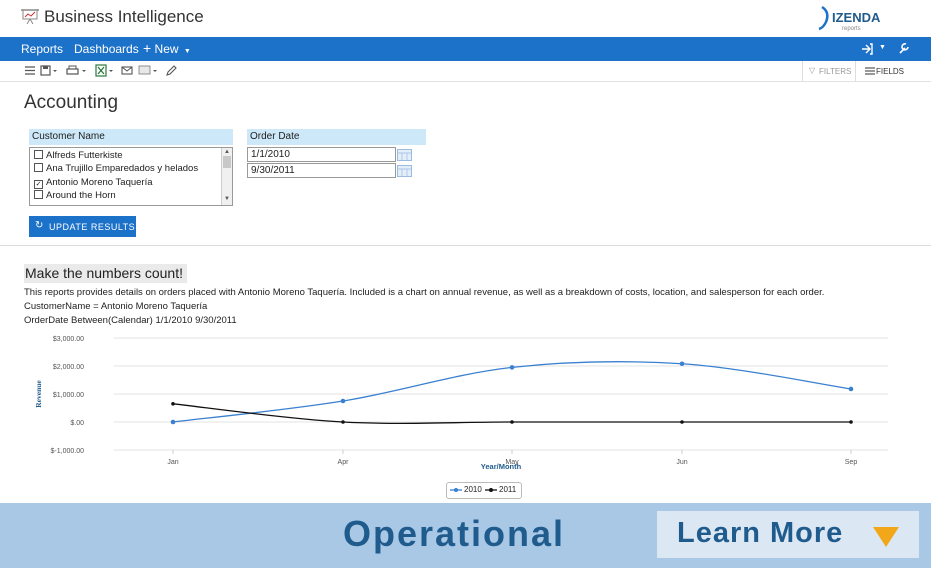 The height and width of the screenshot is (568, 931). Describe the element at coordinates (77, 70) in the screenshot. I see `print-icon` at that location.